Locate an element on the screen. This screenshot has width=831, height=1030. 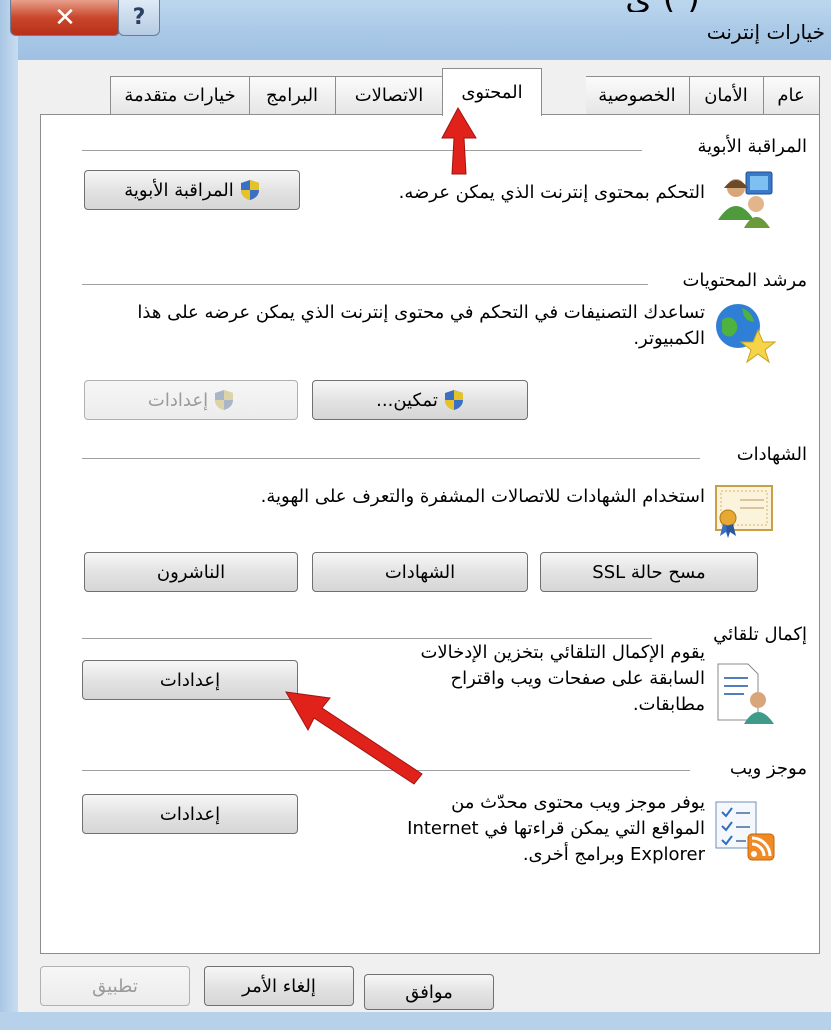
ok-button: موافق is located at coordinates (429, 992).